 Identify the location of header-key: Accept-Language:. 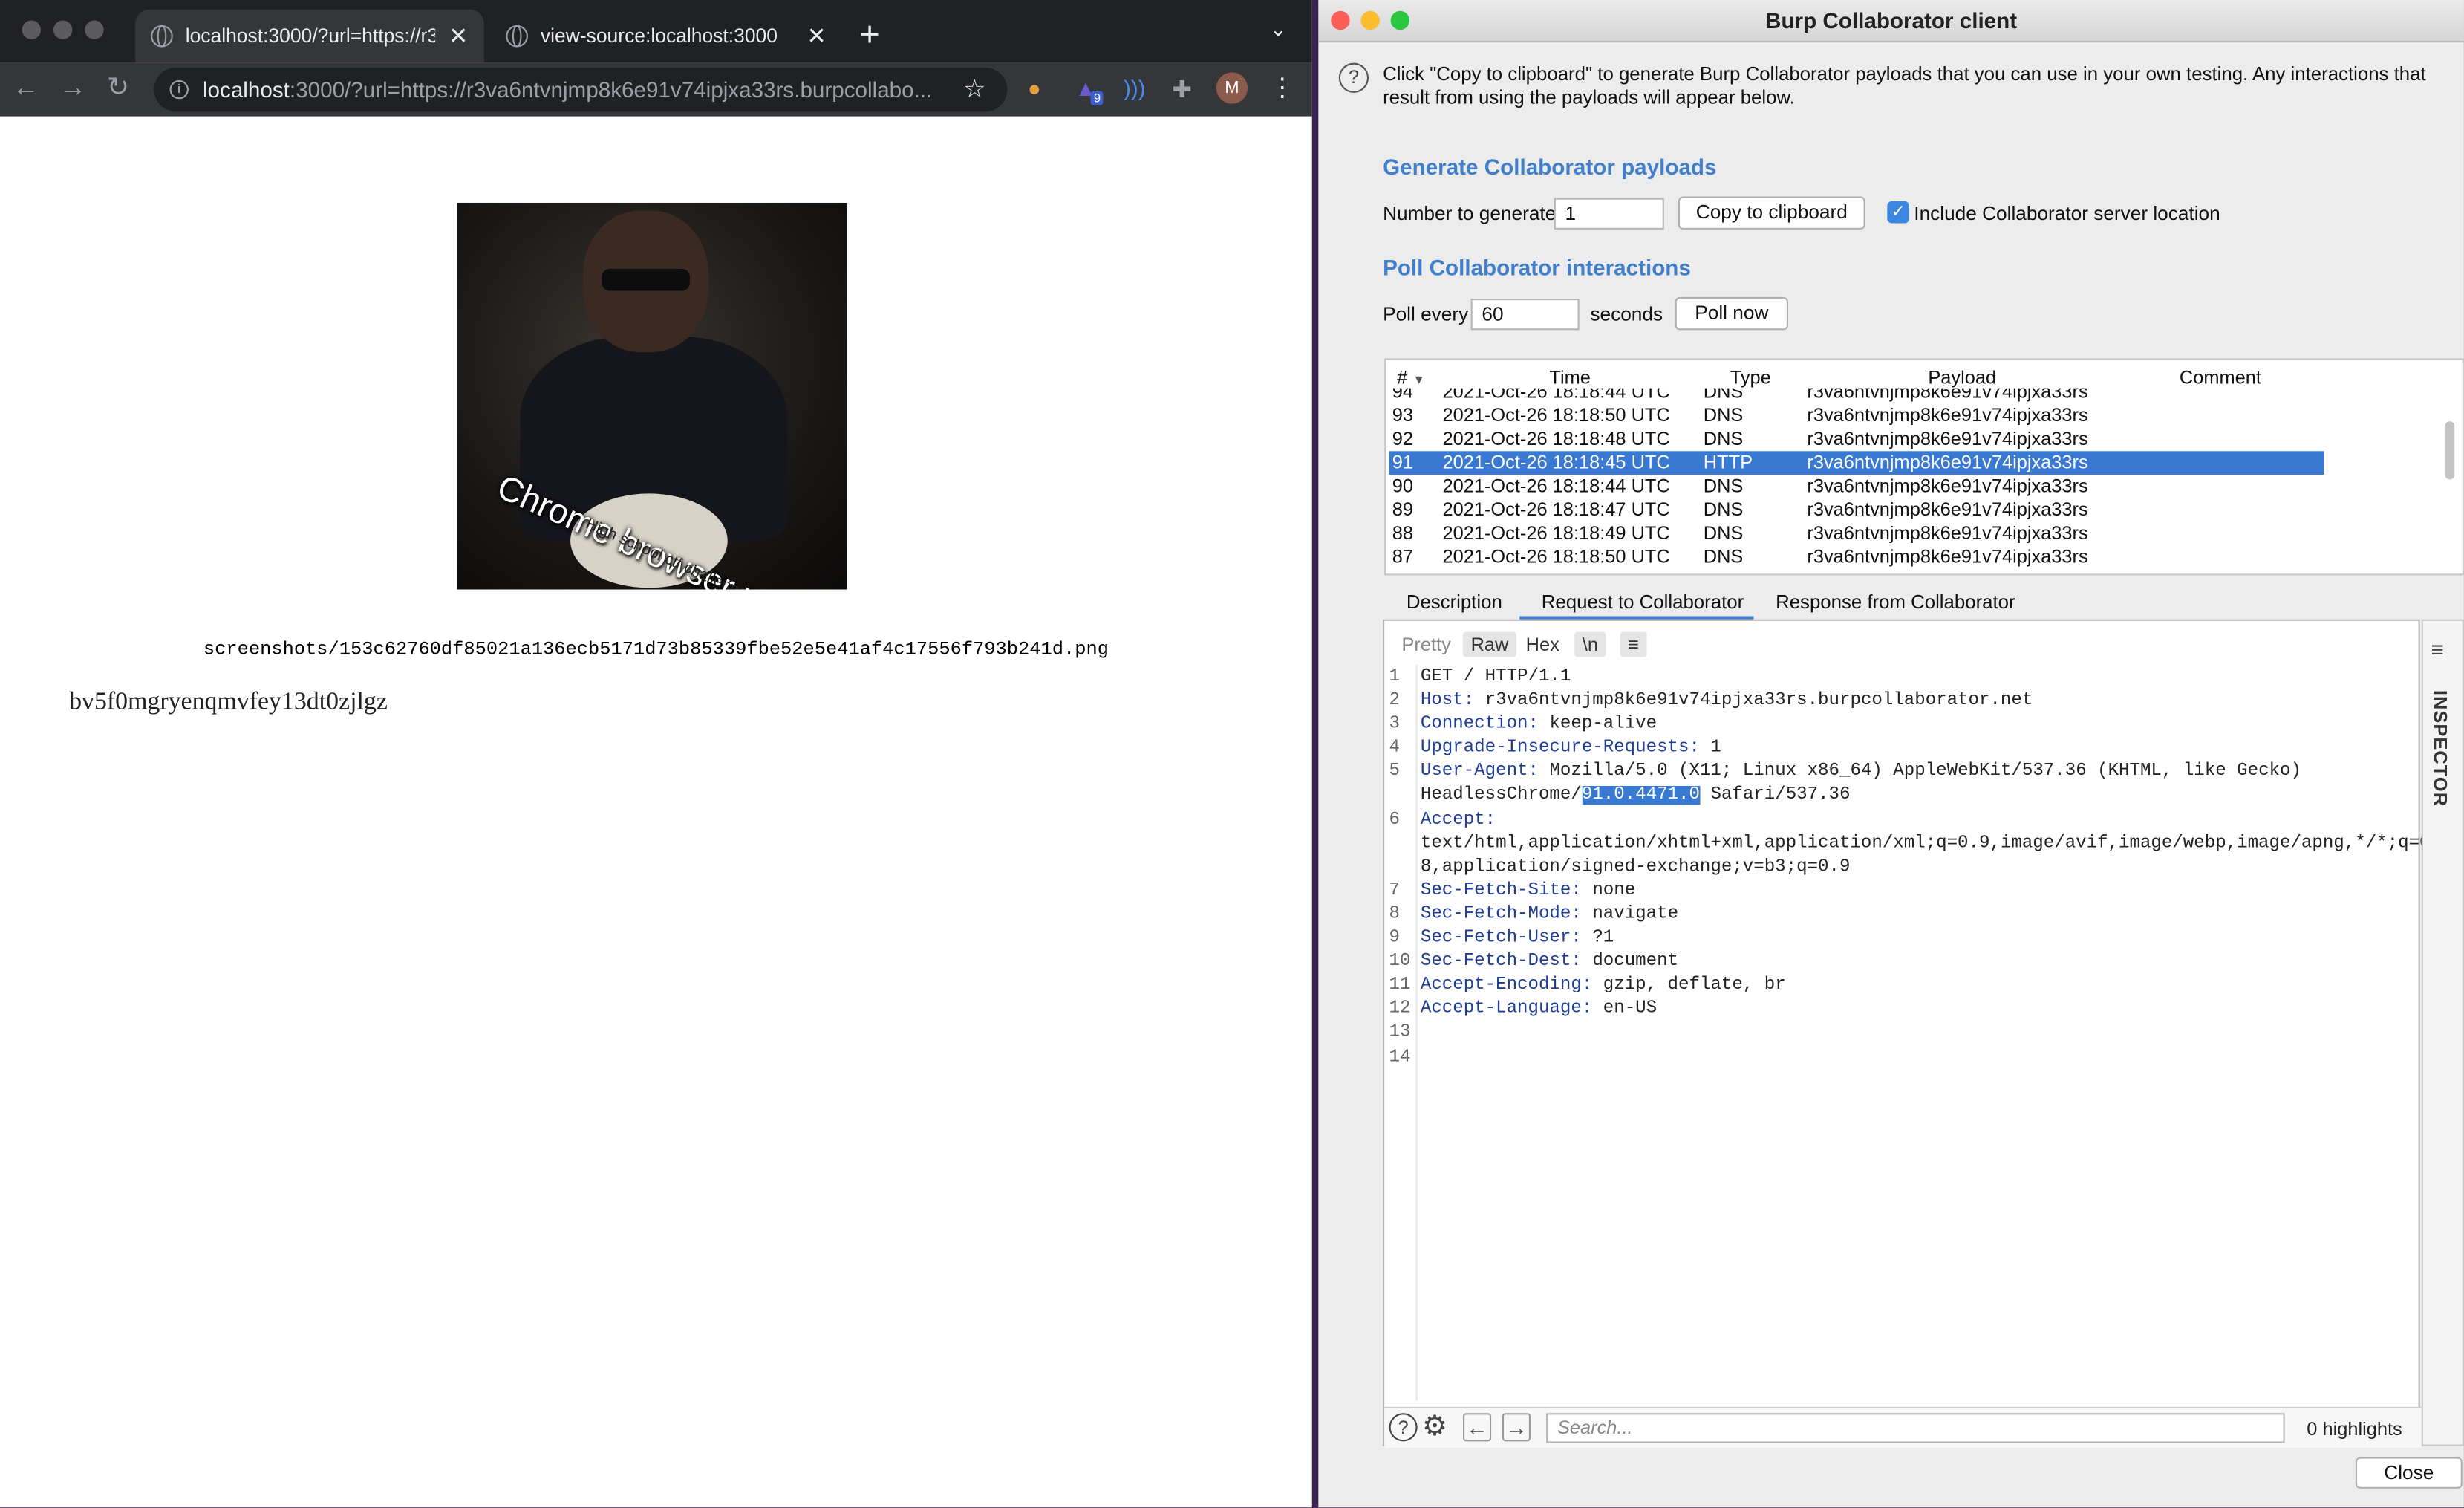
(1507, 1010).